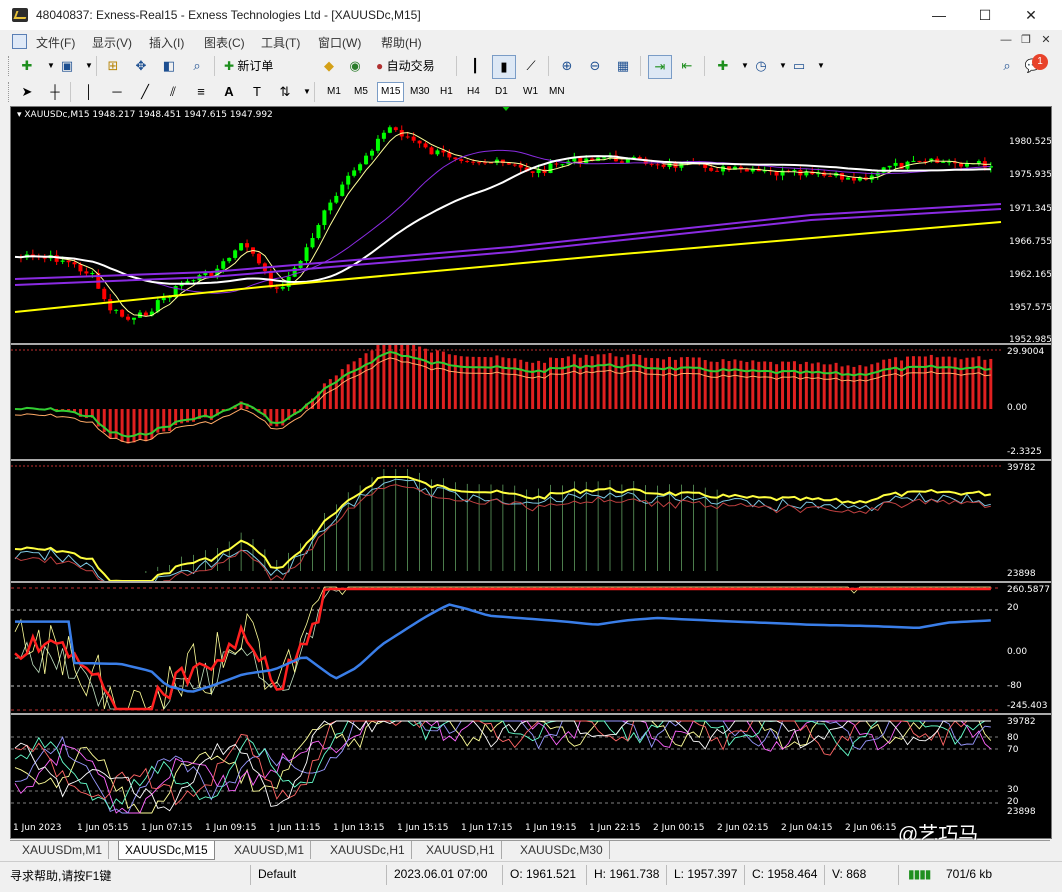 The width and height of the screenshot is (1062, 892). What do you see at coordinates (473, 92) in the screenshot?
I see `timeframe-h4: H4` at bounding box center [473, 92].